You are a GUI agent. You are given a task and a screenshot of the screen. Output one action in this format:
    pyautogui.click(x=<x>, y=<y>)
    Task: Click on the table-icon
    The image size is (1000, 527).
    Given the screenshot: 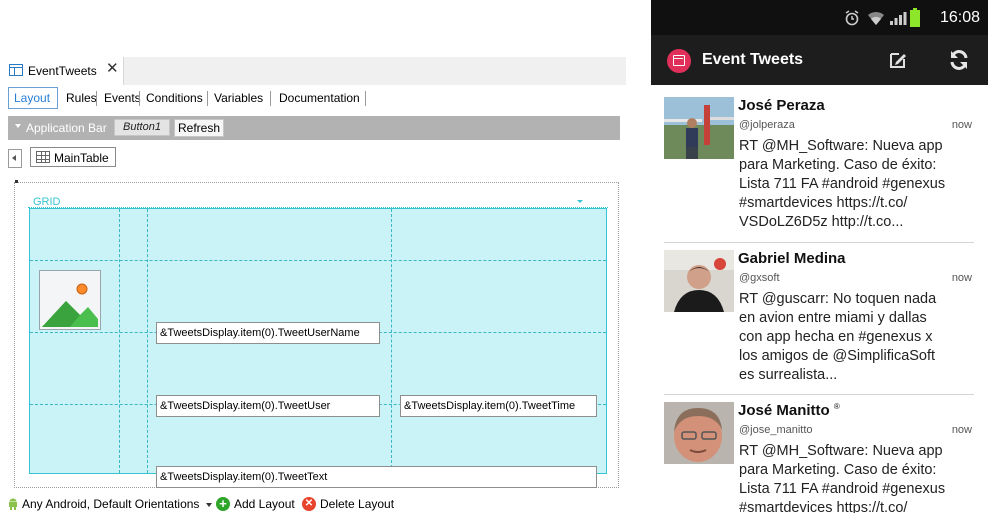 What is the action you would take?
    pyautogui.click(x=43, y=157)
    